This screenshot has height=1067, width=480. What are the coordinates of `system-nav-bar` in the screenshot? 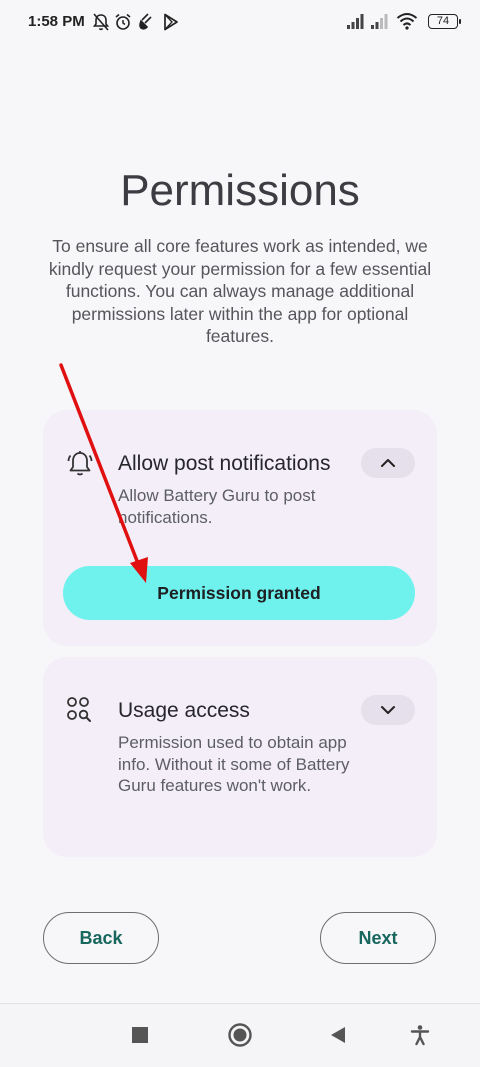 It's located at (240, 1035).